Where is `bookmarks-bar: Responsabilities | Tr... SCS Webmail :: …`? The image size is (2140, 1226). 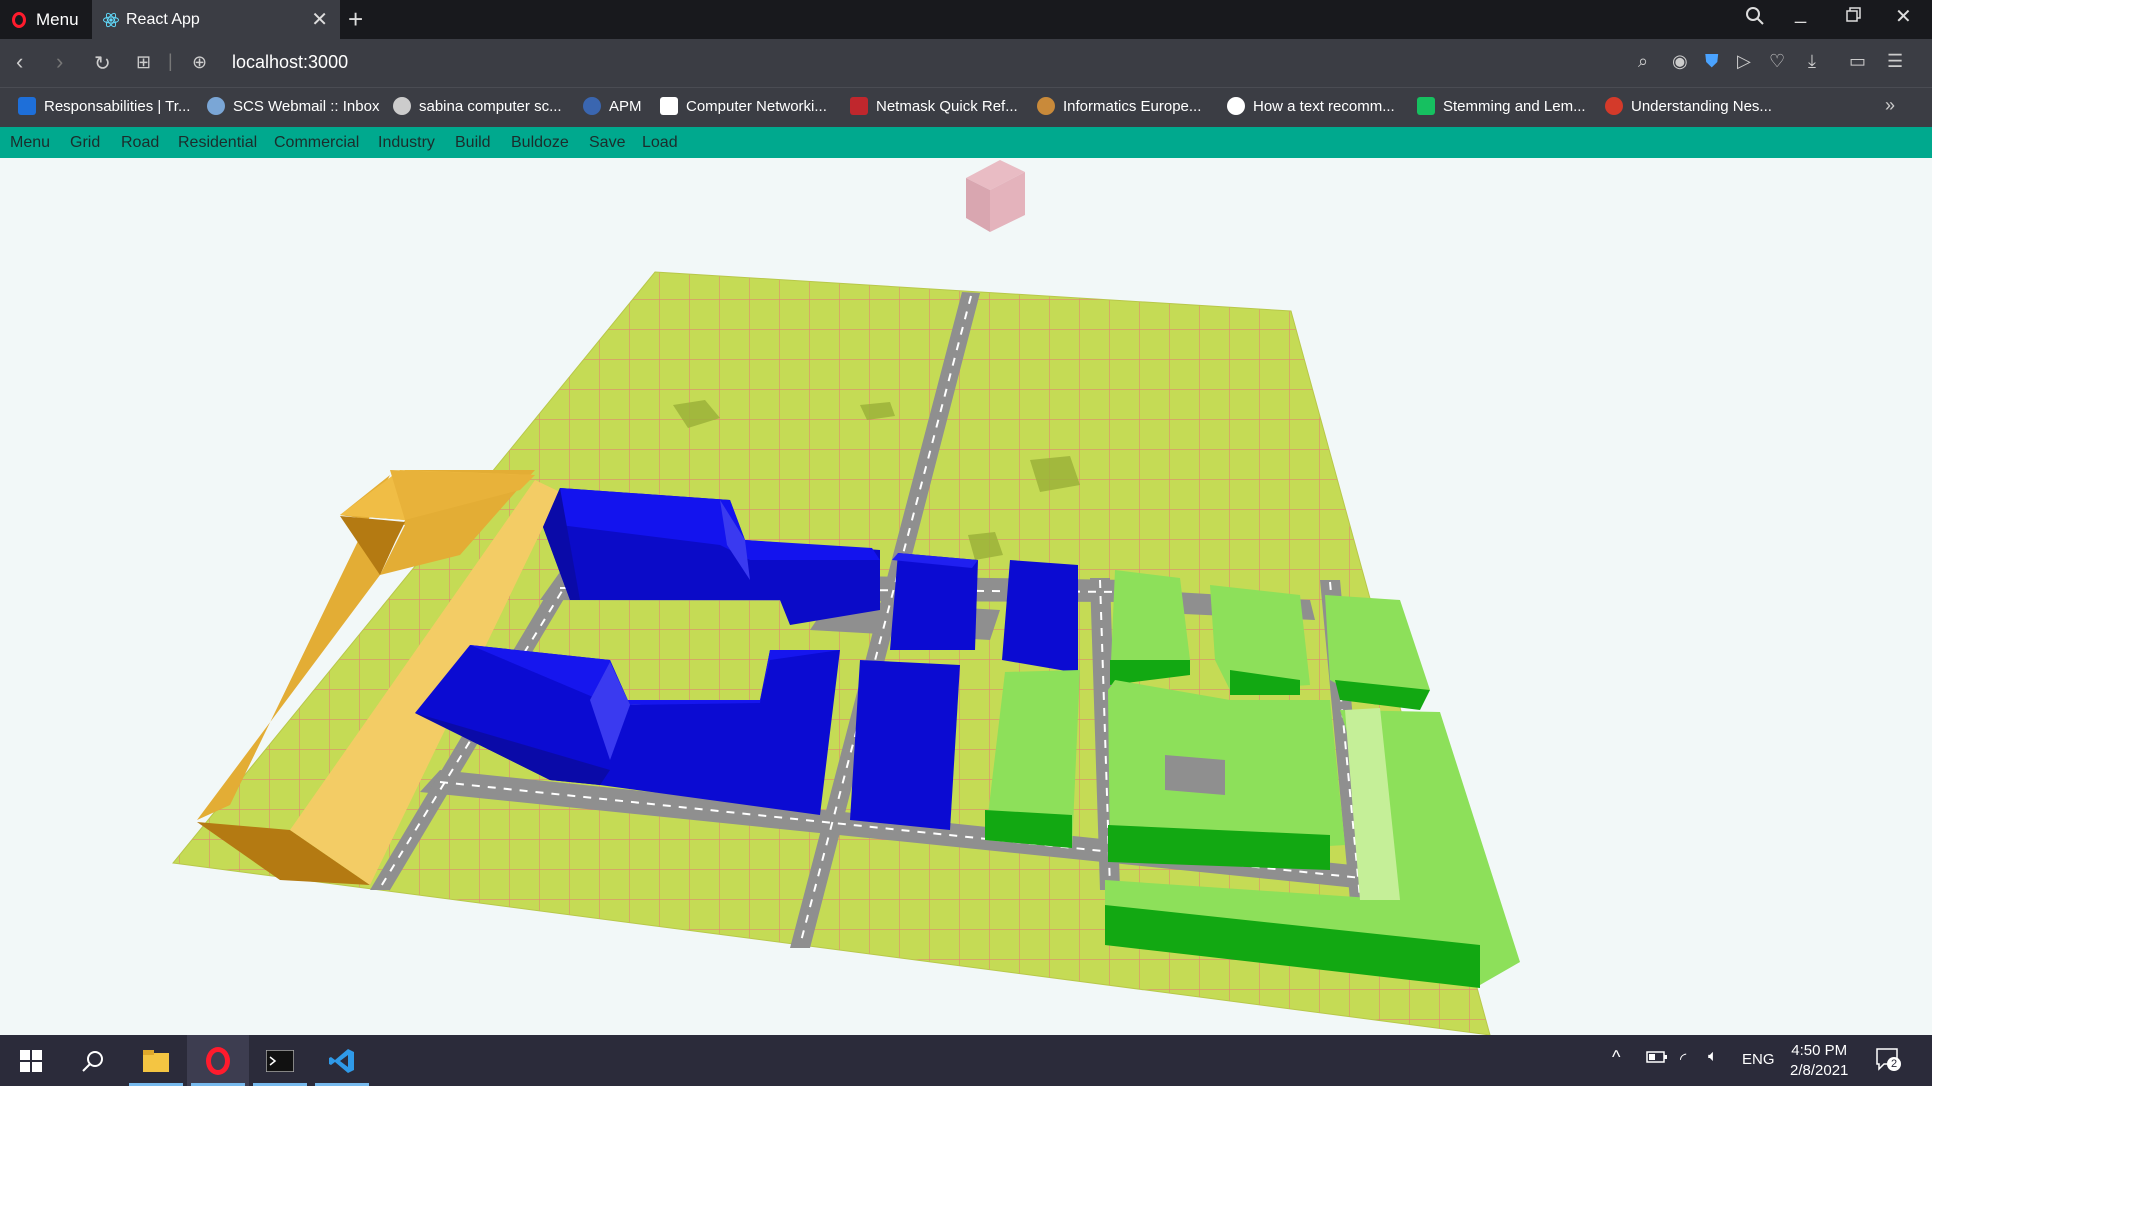 bookmarks-bar: Responsabilities | Tr... SCS Webmail :: … is located at coordinates (966, 107).